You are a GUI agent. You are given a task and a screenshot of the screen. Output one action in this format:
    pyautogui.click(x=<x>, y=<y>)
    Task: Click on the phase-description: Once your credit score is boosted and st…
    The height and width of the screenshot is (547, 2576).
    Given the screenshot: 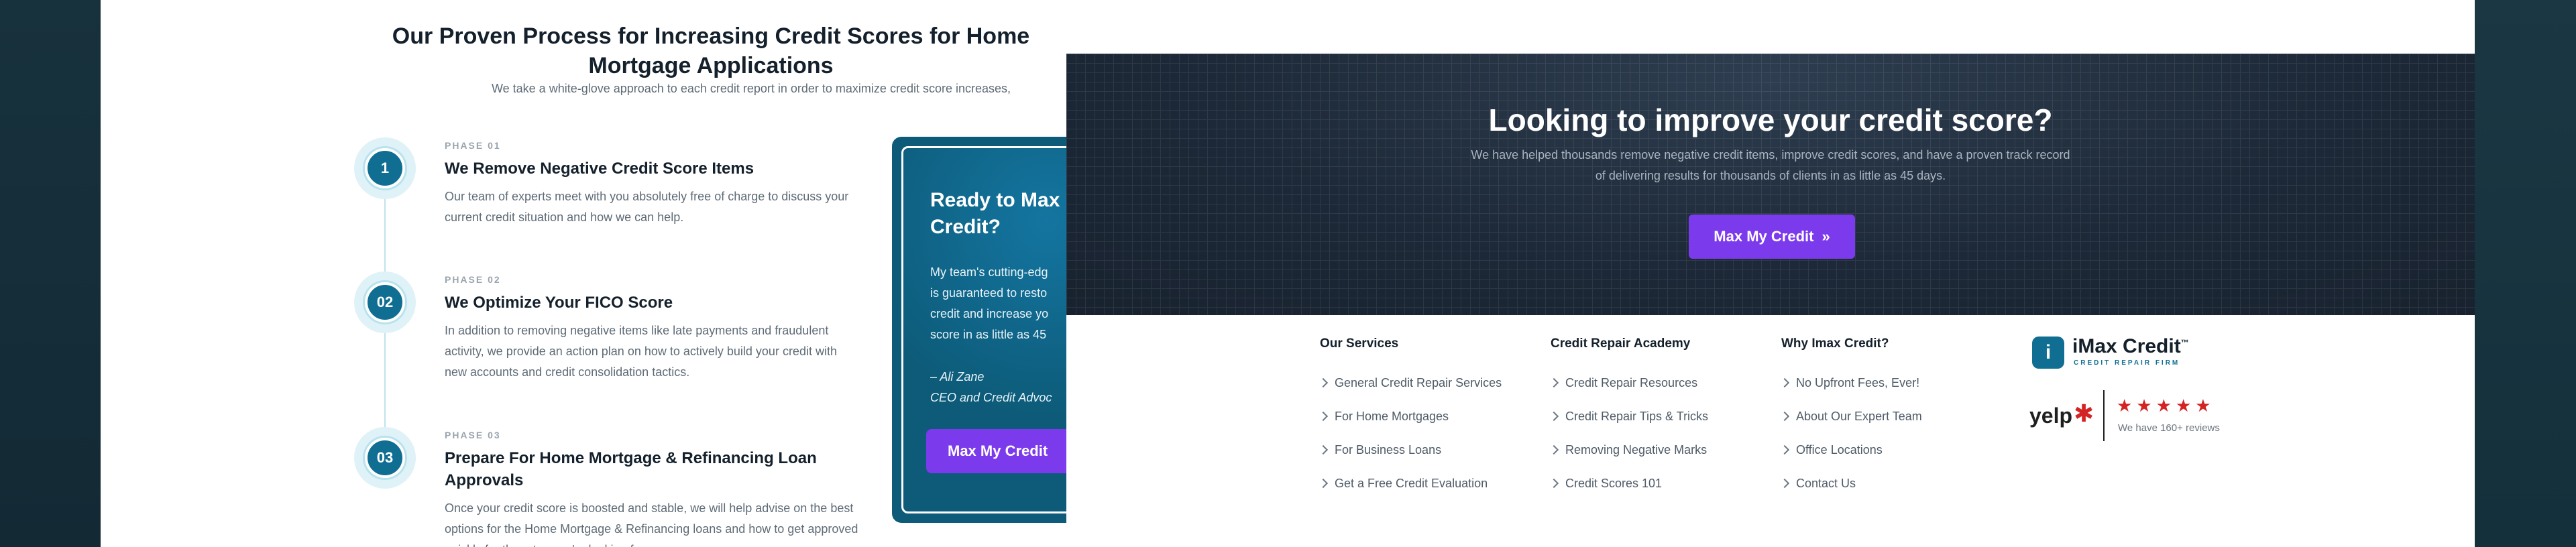 What is the action you would take?
    pyautogui.click(x=651, y=524)
    